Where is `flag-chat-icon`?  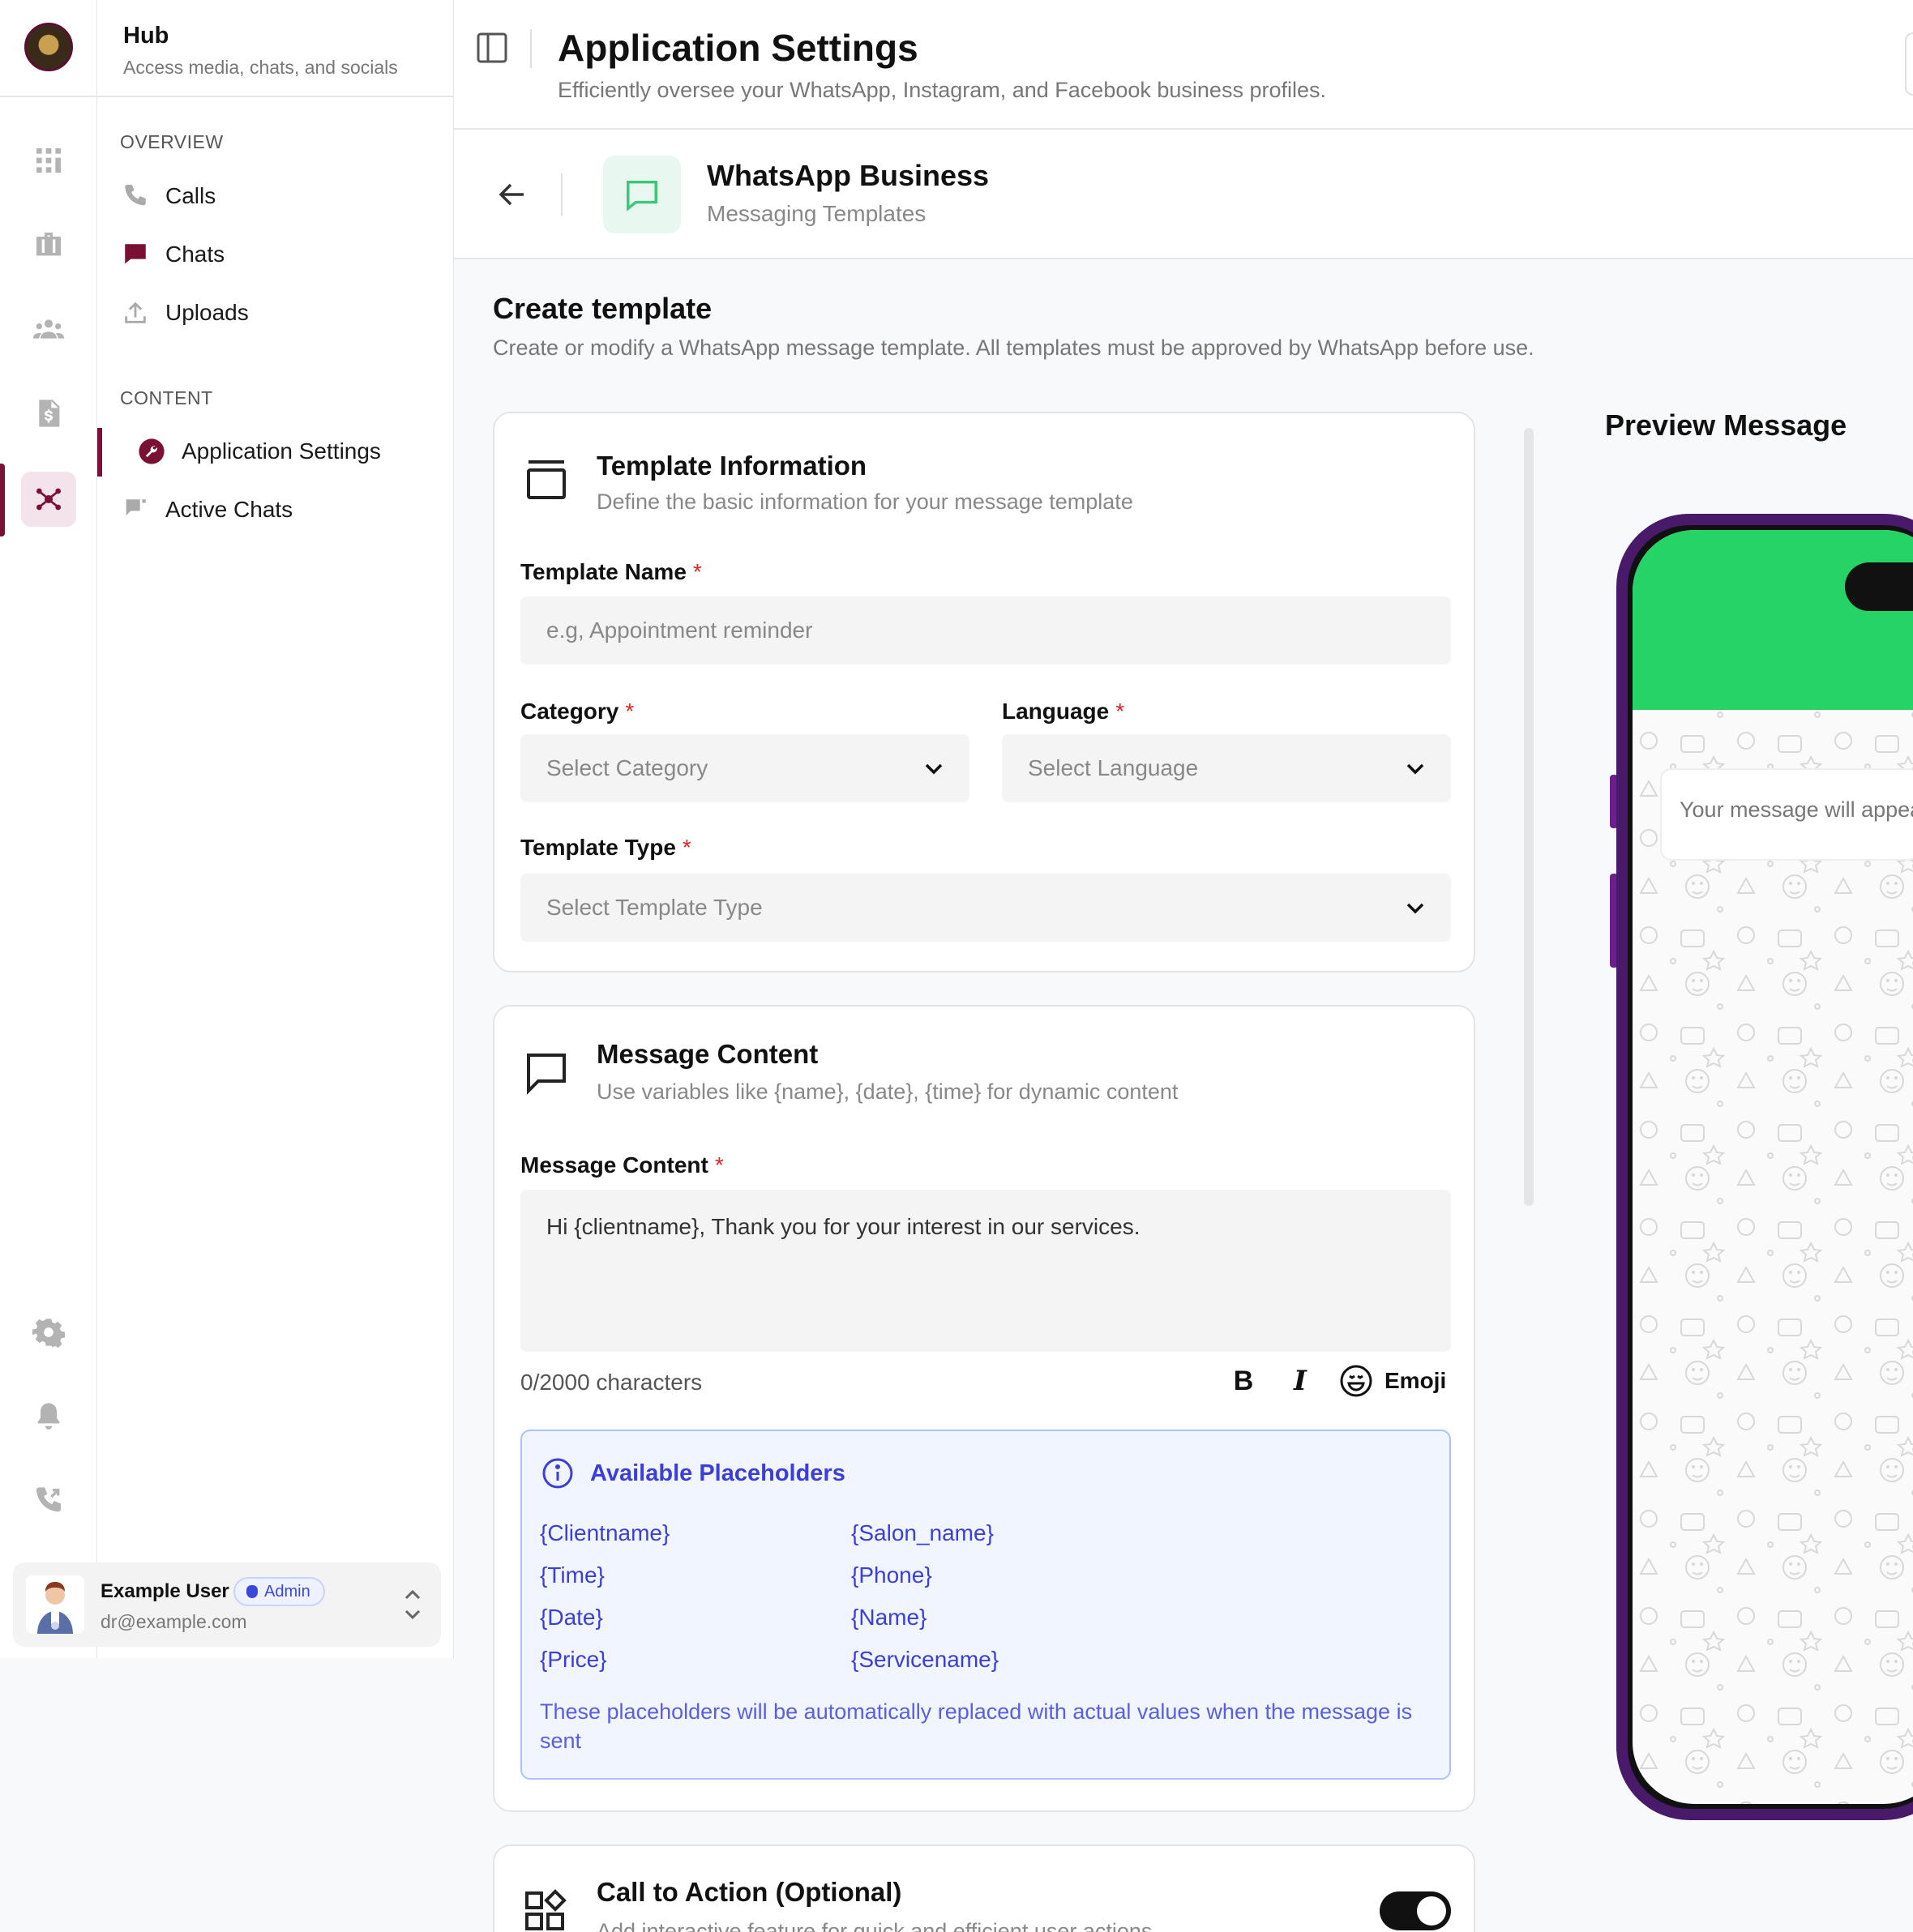 flag-chat-icon is located at coordinates (136, 507).